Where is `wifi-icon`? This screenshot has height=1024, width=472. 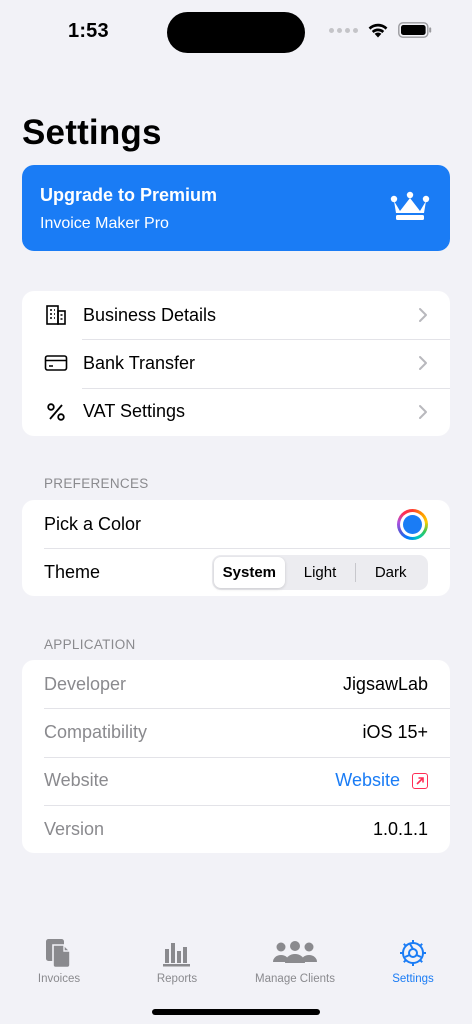 wifi-icon is located at coordinates (378, 30).